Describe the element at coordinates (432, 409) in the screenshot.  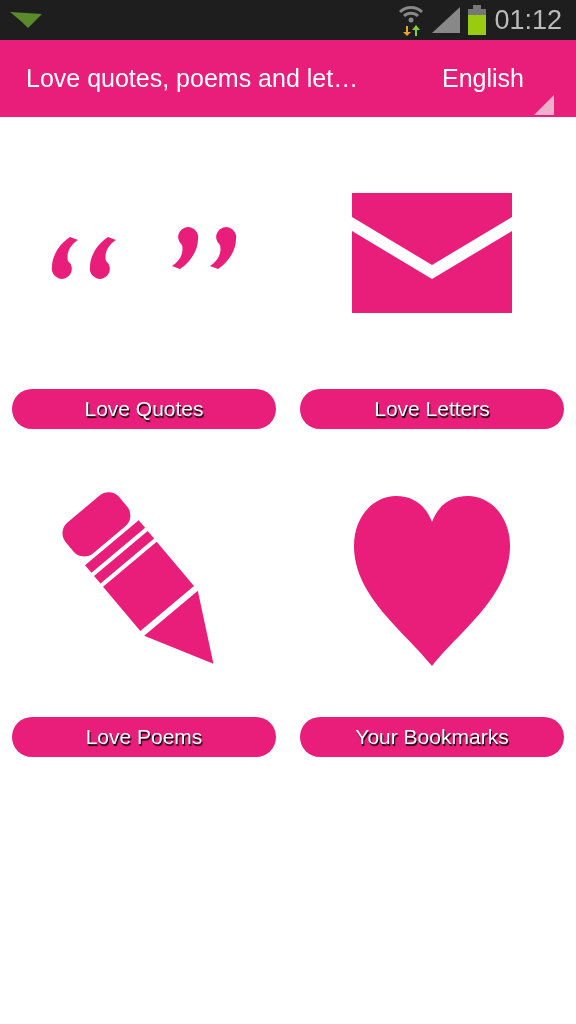
I see `category-button: Love Letters` at that location.